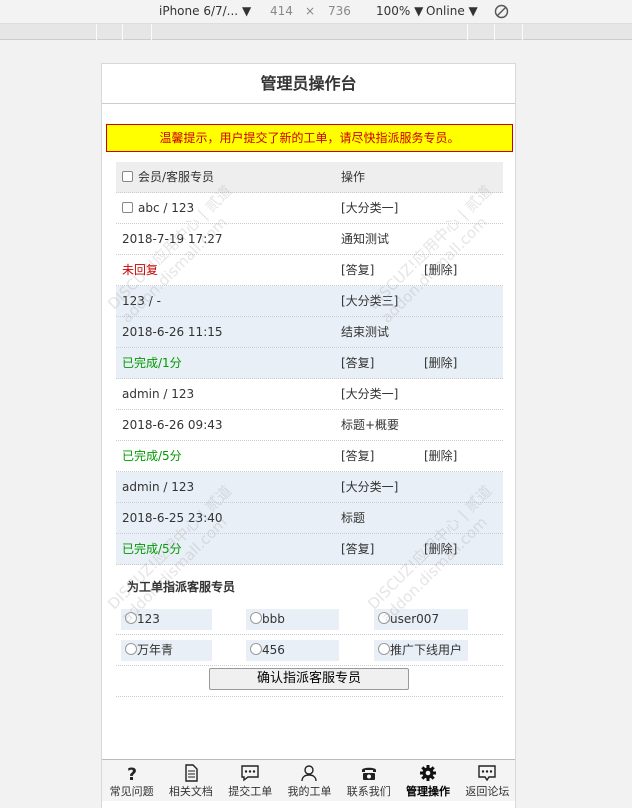 Image resolution: width=632 pixels, height=808 pixels. I want to click on option-row: 万年青 456 推广下线用户, so click(309, 650).